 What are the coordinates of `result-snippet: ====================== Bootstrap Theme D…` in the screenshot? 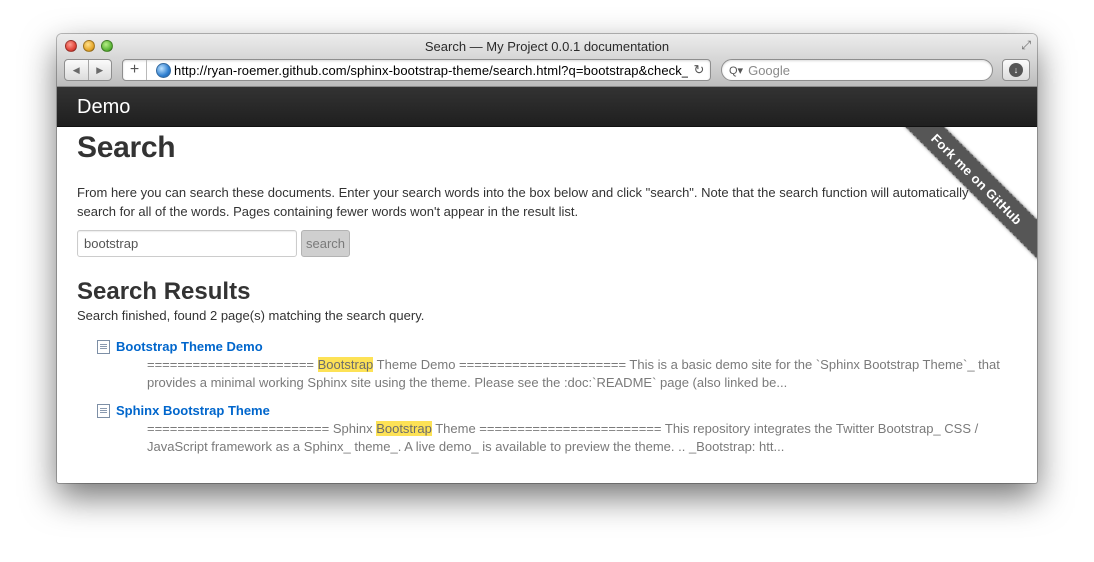 It's located at (573, 373).